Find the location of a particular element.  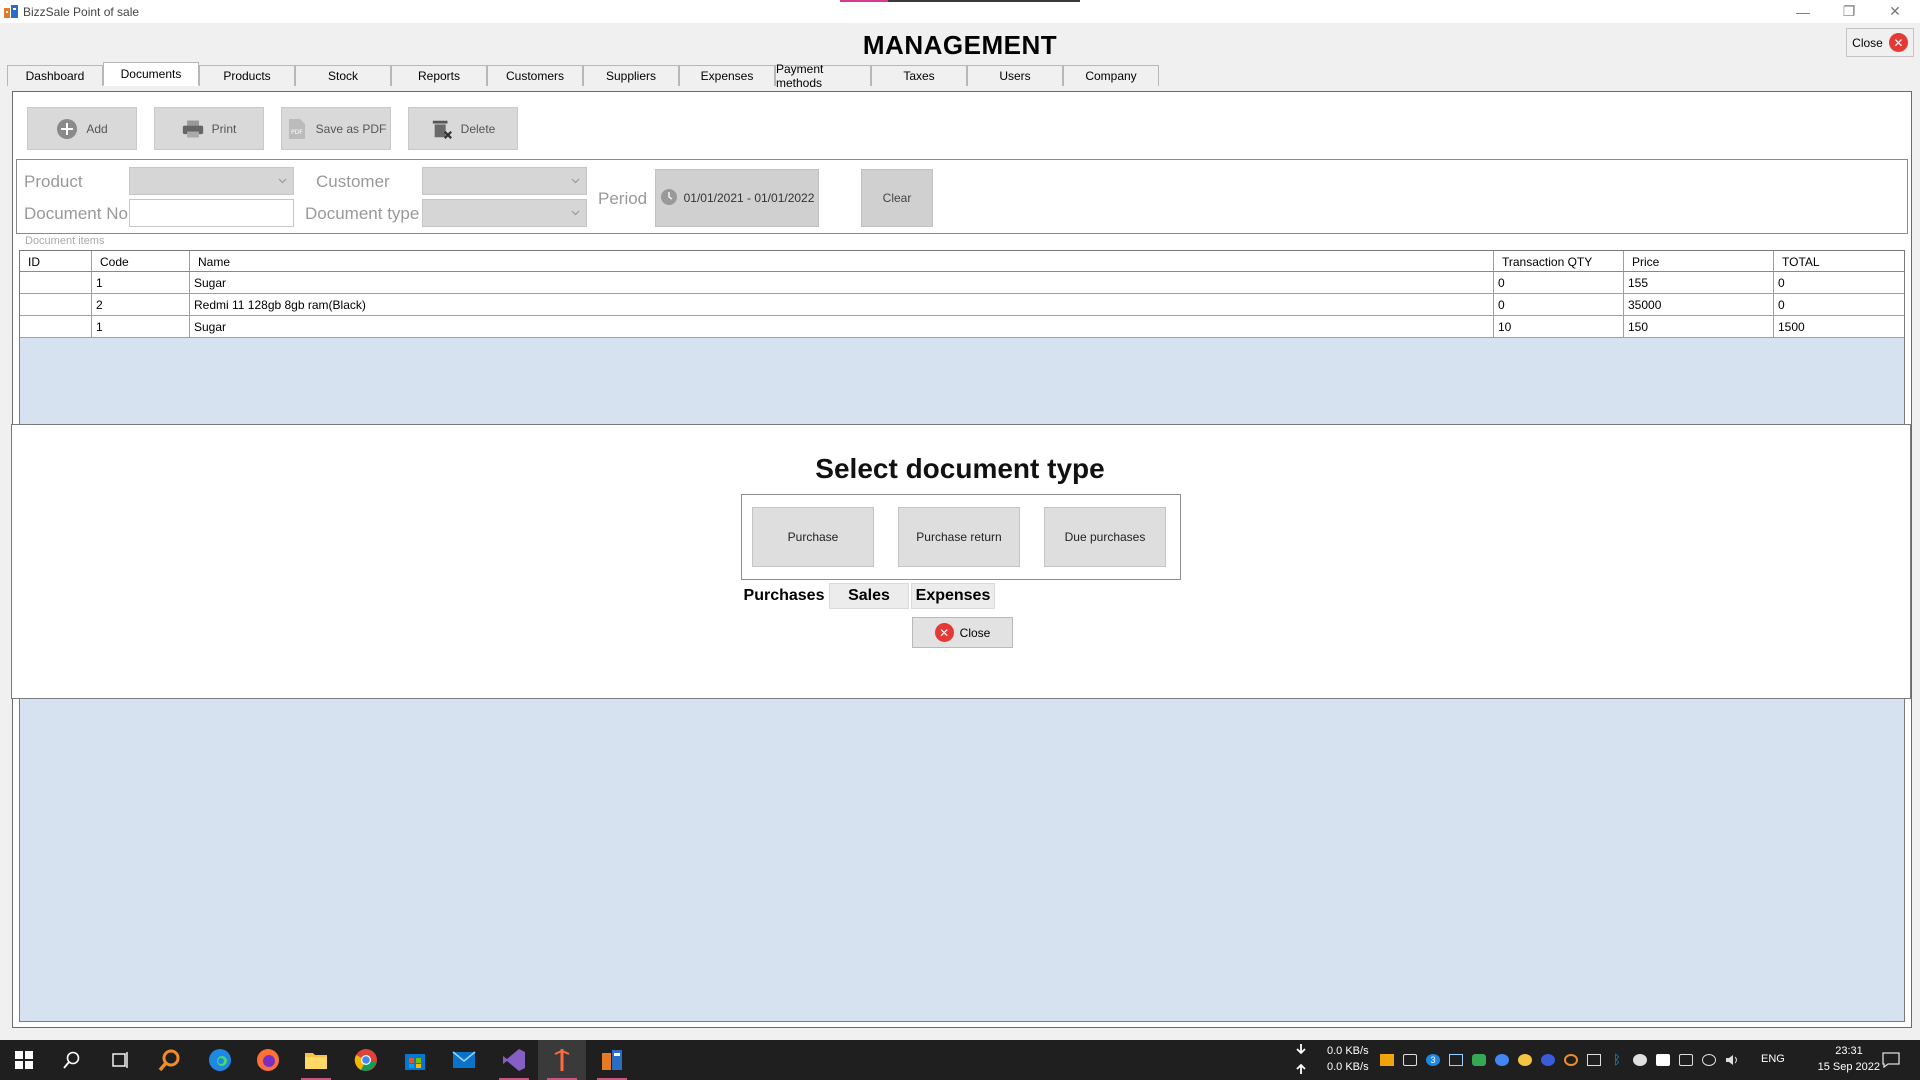

taskbar-app-pos is located at coordinates (612, 1060).